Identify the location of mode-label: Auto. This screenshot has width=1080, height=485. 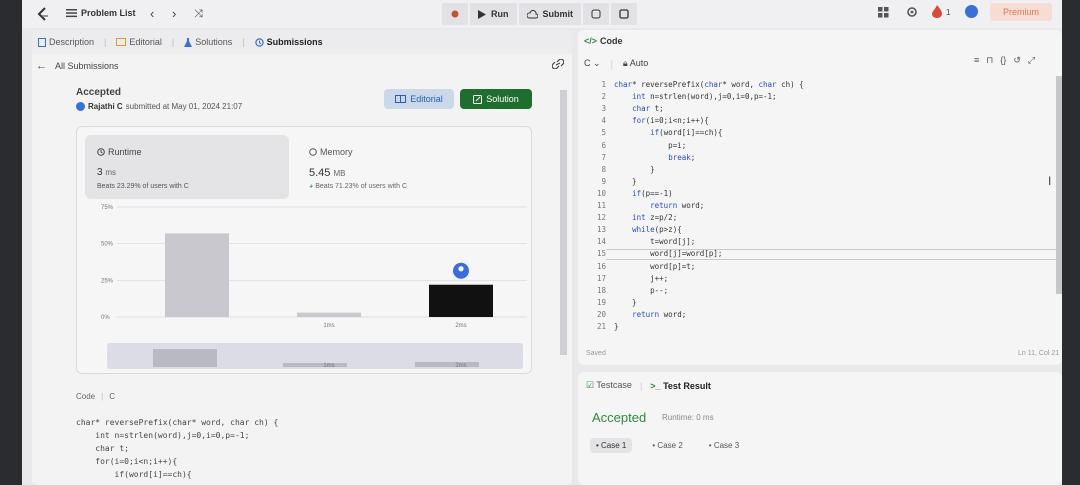
(639, 63).